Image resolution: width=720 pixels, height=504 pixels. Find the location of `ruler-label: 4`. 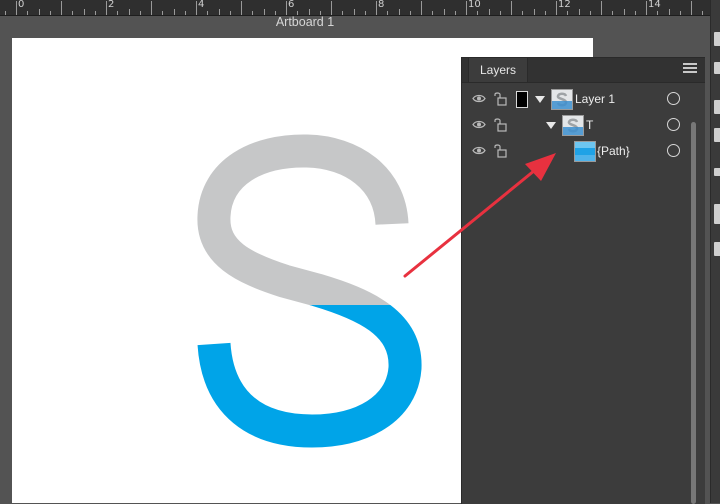

ruler-label: 4 is located at coordinates (201, 5).